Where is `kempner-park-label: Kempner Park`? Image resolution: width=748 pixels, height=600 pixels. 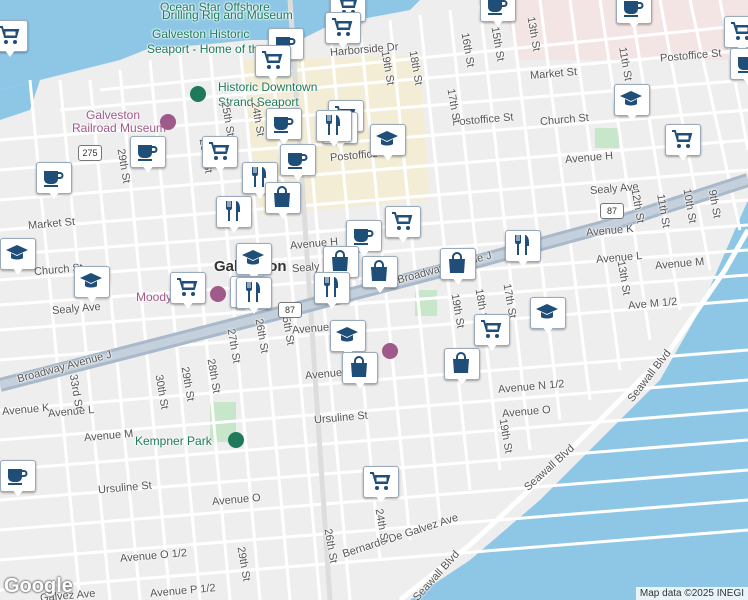
kempner-park-label: Kempner Park is located at coordinates (173, 441).